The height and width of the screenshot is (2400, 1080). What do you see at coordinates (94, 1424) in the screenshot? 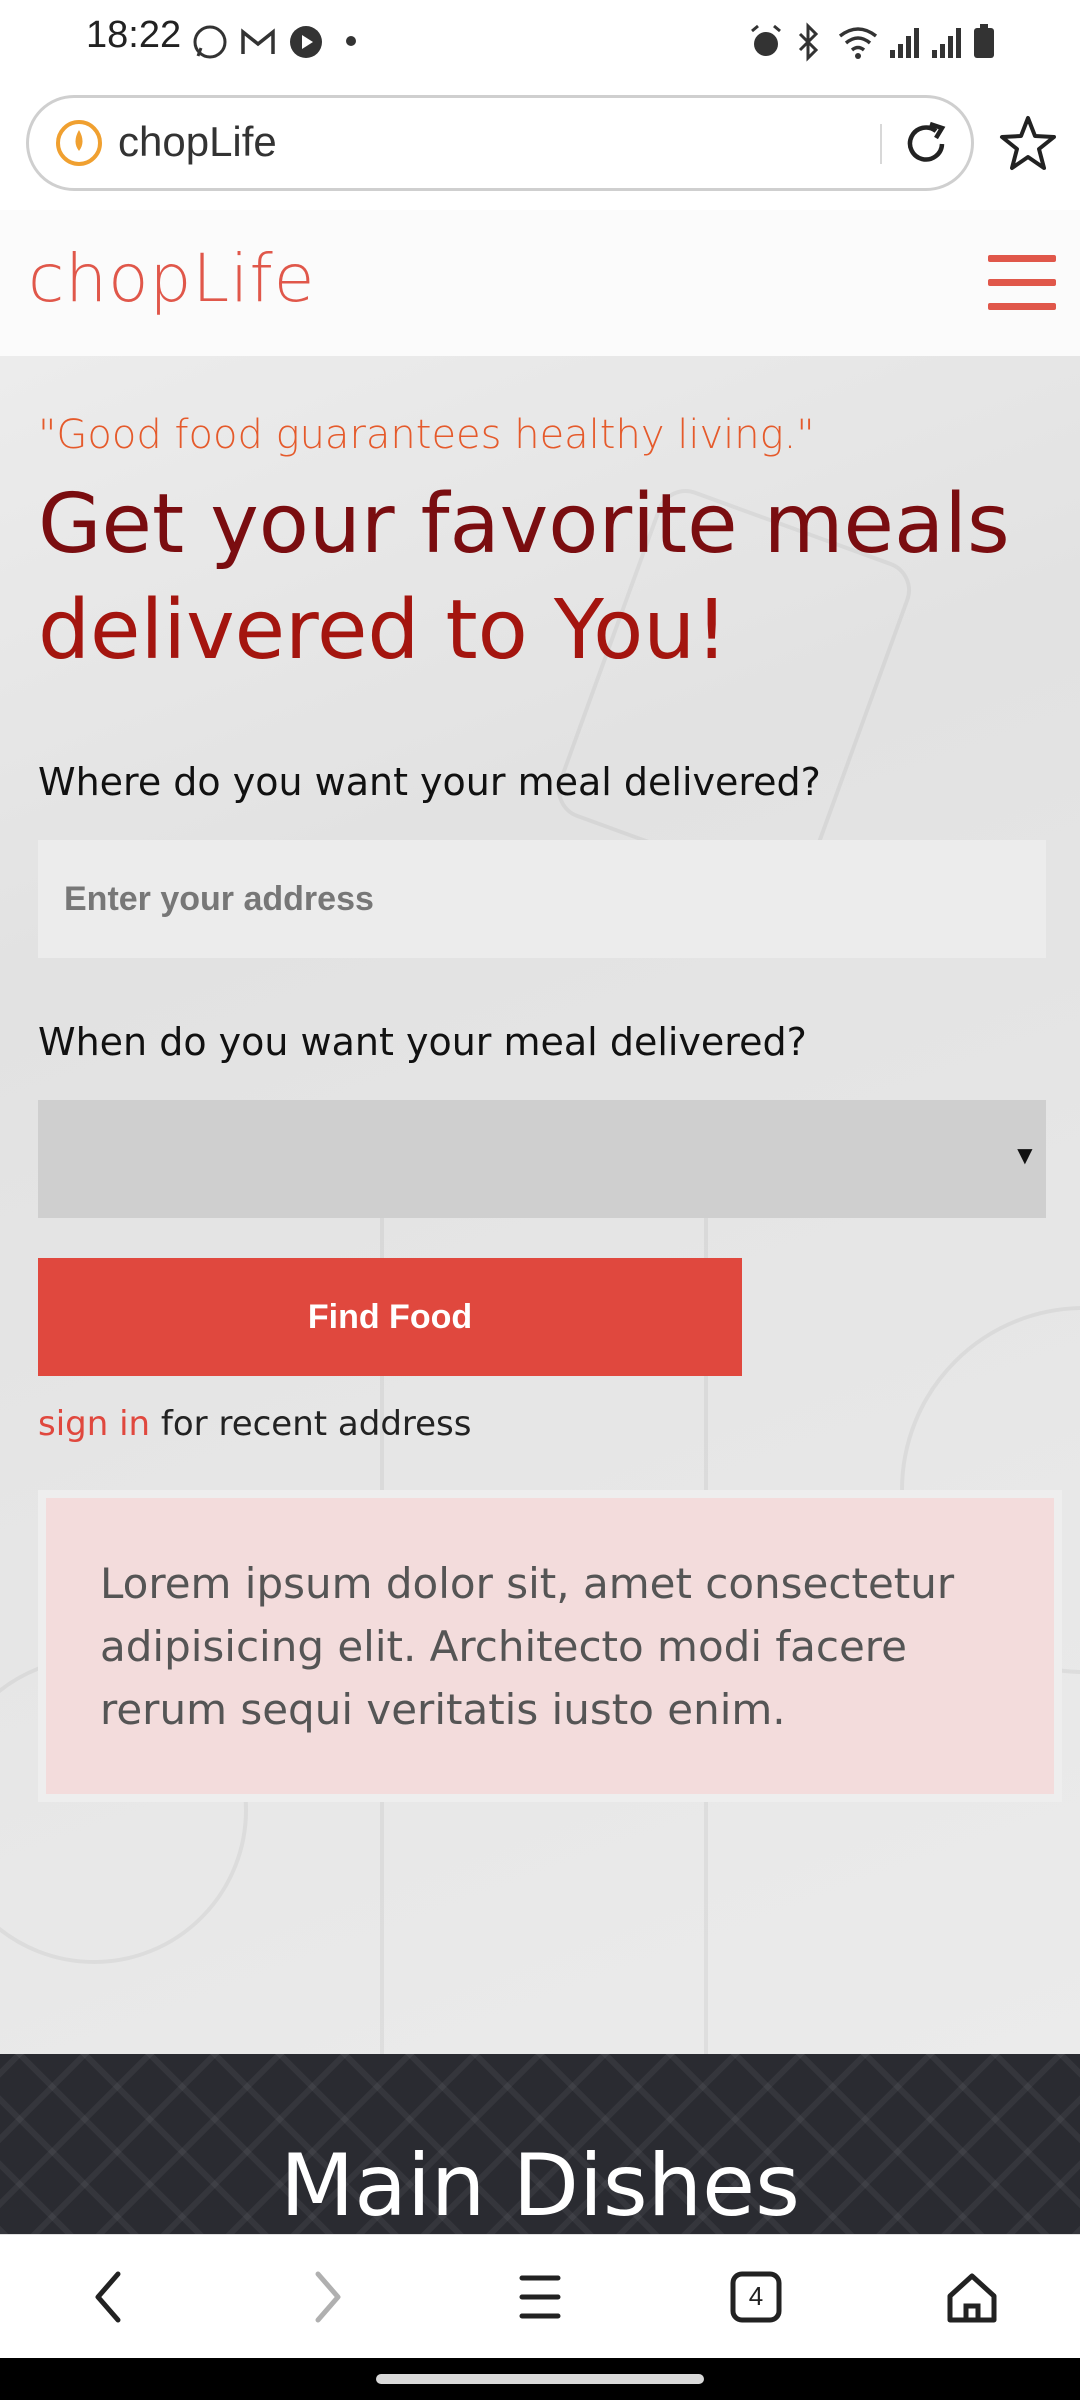
I see `signin-link: sign in` at bounding box center [94, 1424].